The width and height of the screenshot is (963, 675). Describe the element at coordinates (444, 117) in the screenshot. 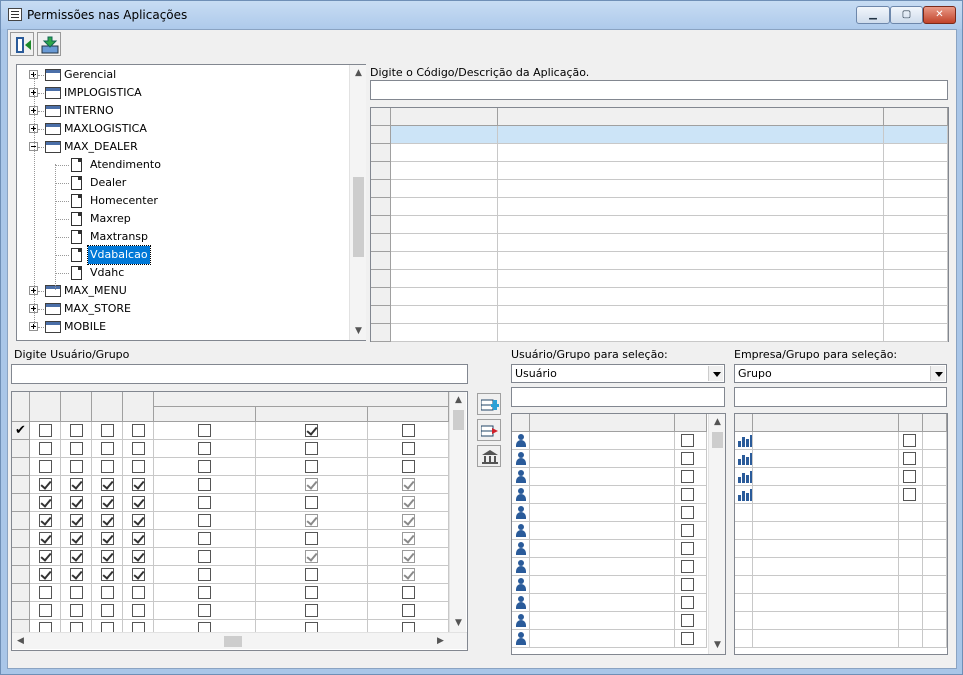

I see `column-header-aplicacao` at that location.